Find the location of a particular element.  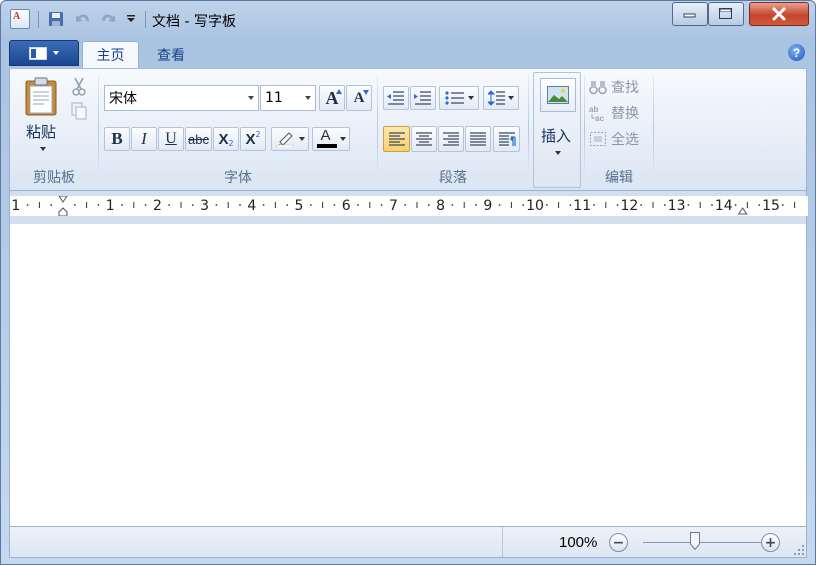

binoculars-icon is located at coordinates (598, 88).